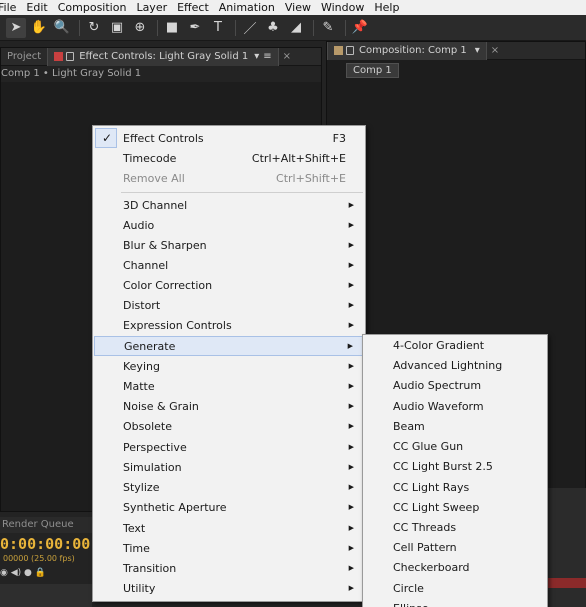 This screenshot has height=607, width=586. Describe the element at coordinates (311, 178) in the screenshot. I see `menu-item-shortcut: Ctrl+Shift+E` at that location.